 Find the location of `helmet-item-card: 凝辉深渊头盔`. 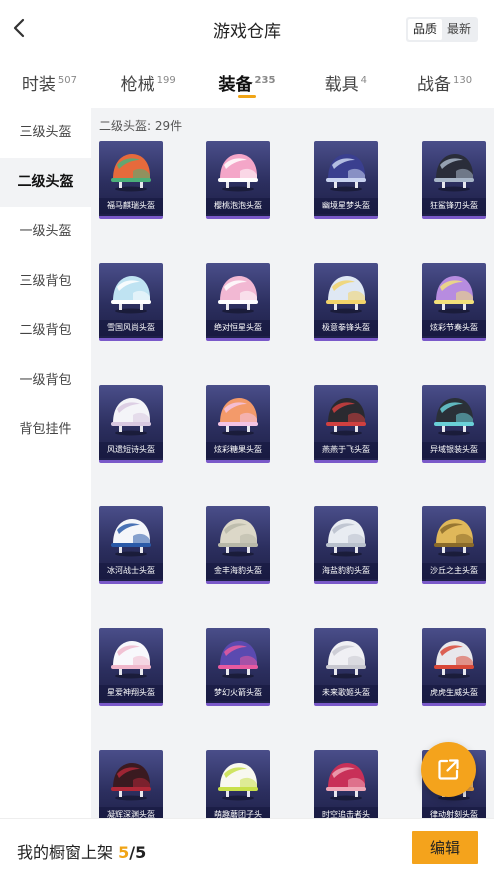

helmet-item-card: 凝辉深渊头盔 is located at coordinates (131, 784).